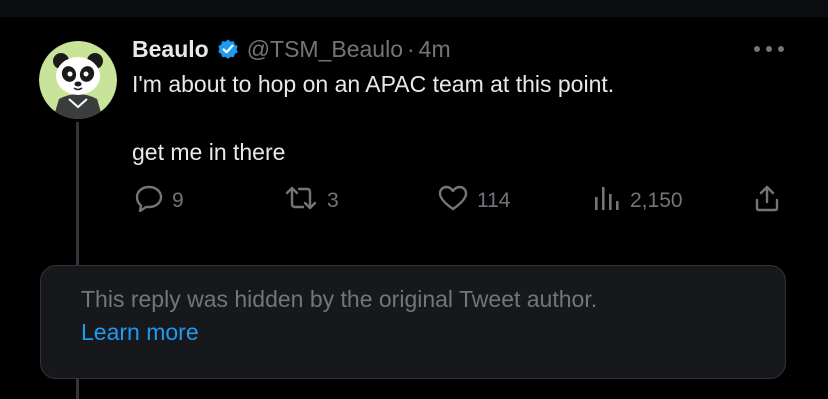  I want to click on avatar, so click(78, 80).